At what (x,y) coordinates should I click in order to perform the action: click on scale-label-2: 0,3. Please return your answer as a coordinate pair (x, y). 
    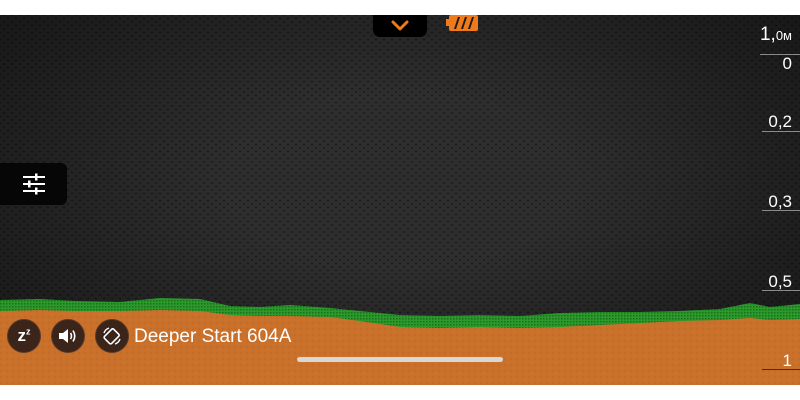
    Looking at the image, I should click on (780, 201).